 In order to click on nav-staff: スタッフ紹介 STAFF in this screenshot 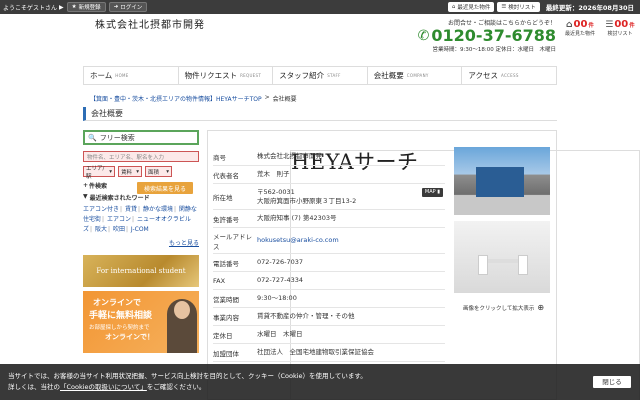, I will do `click(320, 75)`.